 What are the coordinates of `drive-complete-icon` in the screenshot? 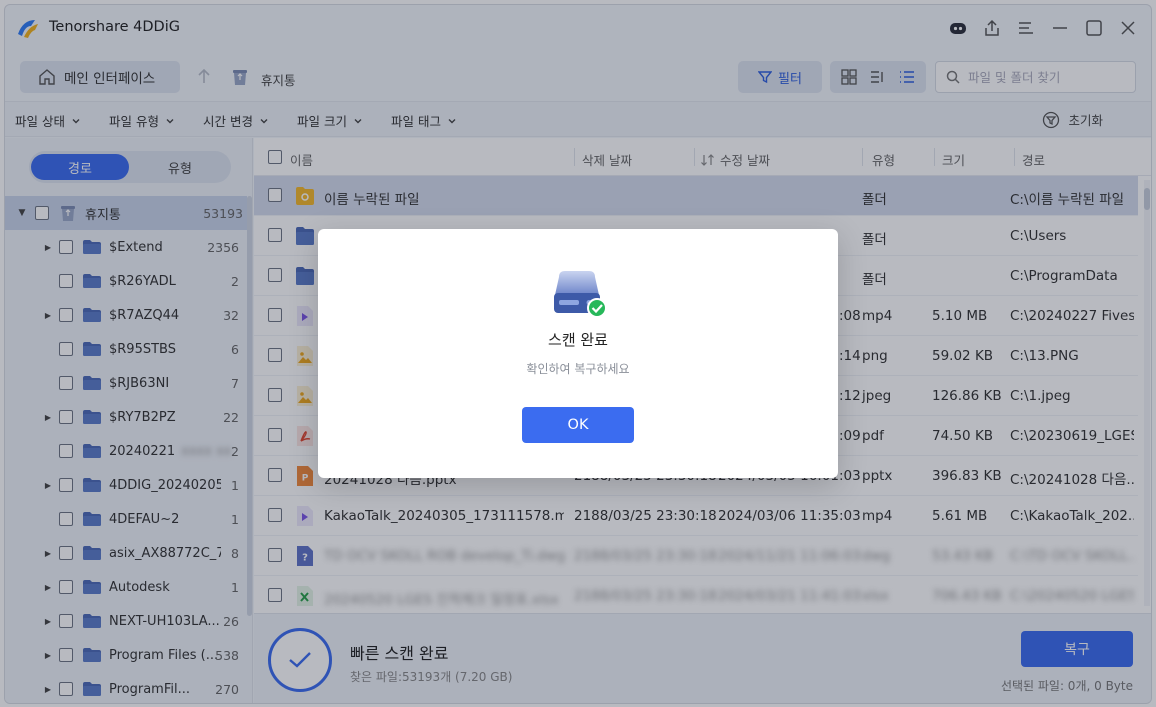 It's located at (580, 294).